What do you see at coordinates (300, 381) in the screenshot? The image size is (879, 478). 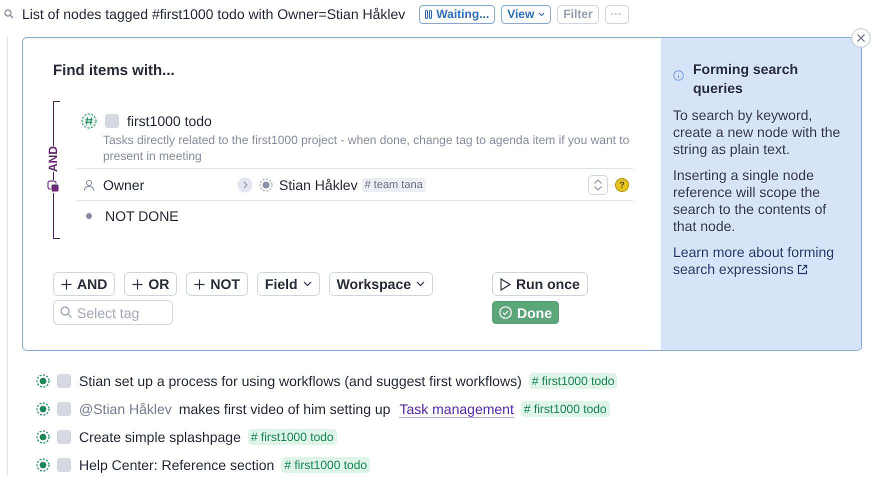 I see `item-text: Stian set up a process for using workflows (and suggest first workflows)` at bounding box center [300, 381].